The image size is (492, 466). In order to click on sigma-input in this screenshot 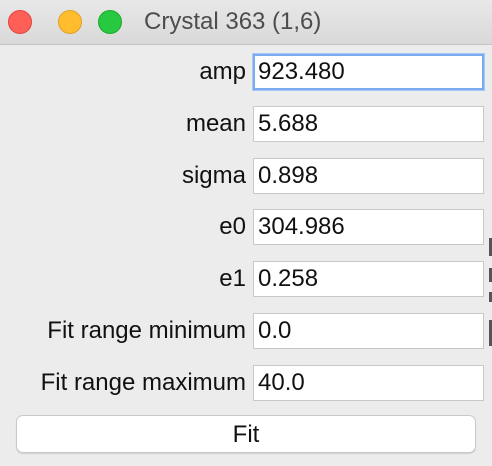, I will do `click(368, 176)`.